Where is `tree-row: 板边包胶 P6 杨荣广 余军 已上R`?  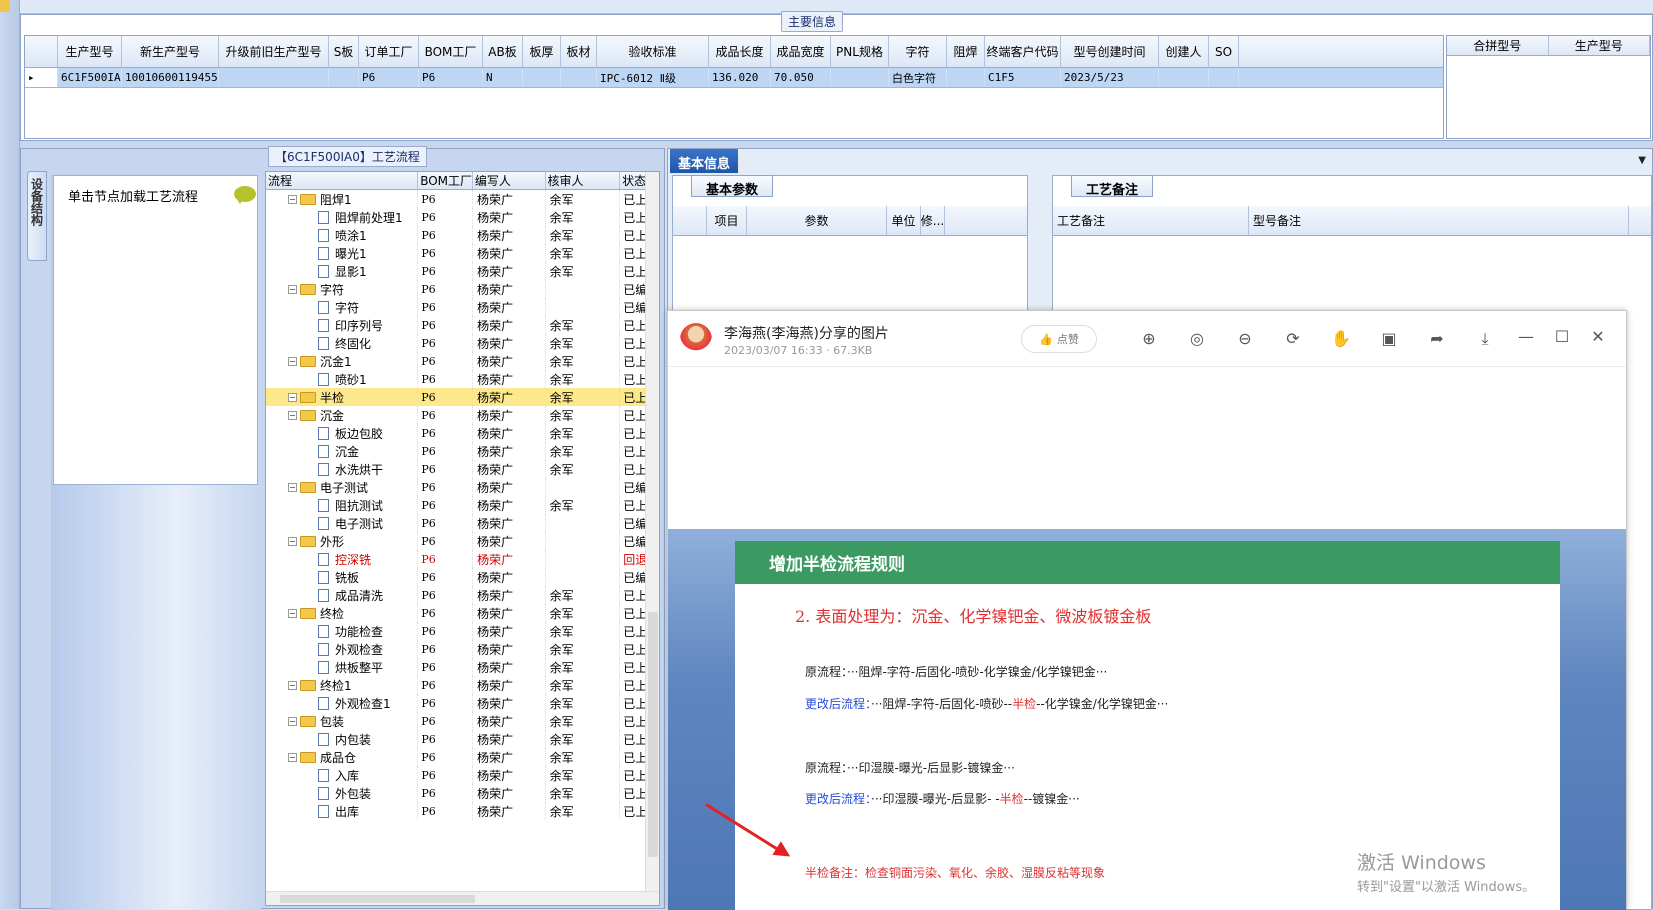 tree-row: 板边包胶 P6 杨荣广 余军 已上R is located at coordinates (462, 433).